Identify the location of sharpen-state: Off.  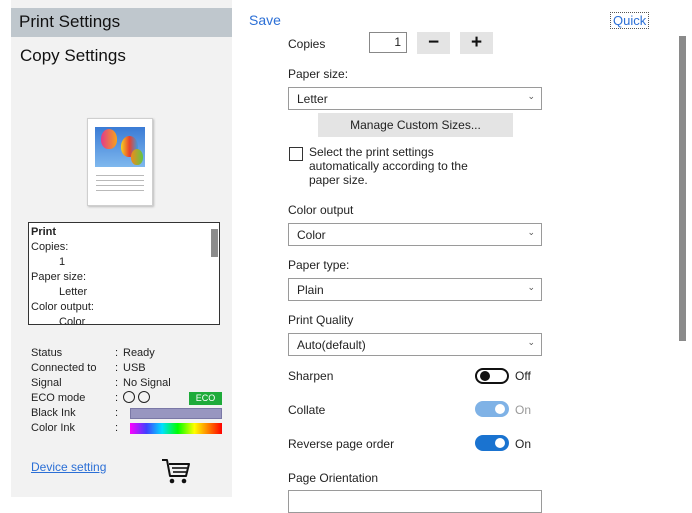
(523, 376).